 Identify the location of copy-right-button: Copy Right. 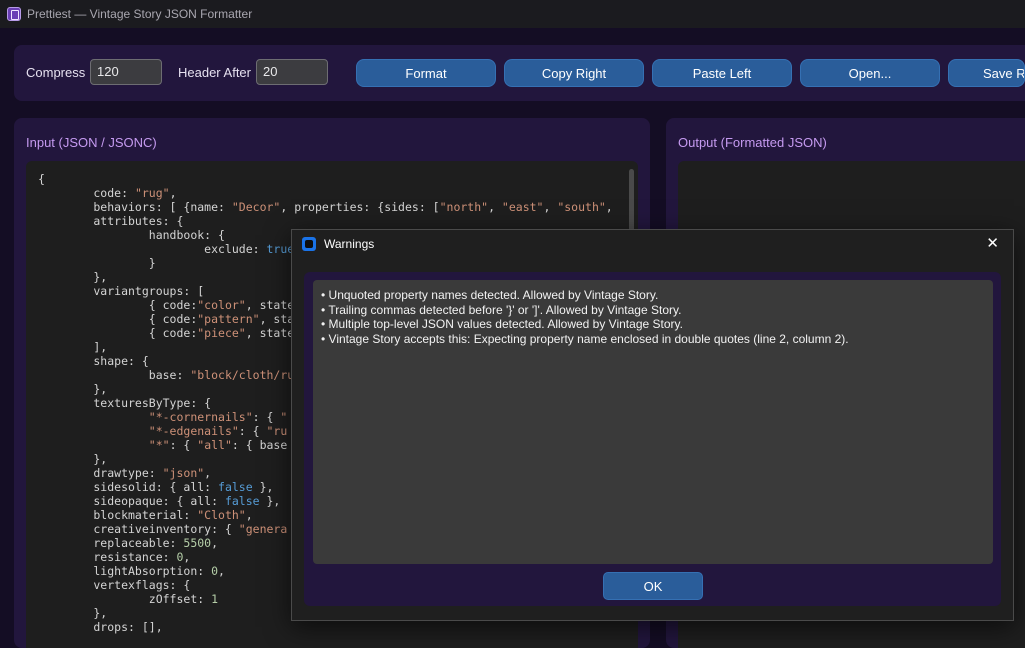
(574, 73).